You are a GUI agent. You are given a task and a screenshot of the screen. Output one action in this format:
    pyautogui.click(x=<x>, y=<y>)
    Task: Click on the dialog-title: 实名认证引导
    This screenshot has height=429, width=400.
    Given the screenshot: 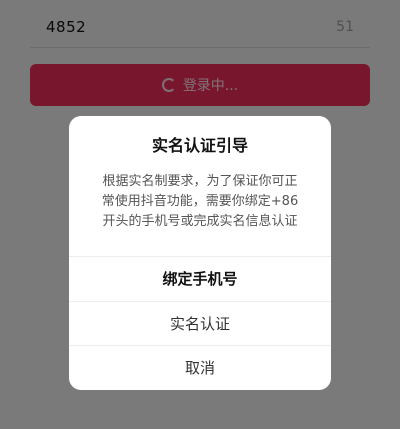 What is the action you would take?
    pyautogui.click(x=199, y=145)
    